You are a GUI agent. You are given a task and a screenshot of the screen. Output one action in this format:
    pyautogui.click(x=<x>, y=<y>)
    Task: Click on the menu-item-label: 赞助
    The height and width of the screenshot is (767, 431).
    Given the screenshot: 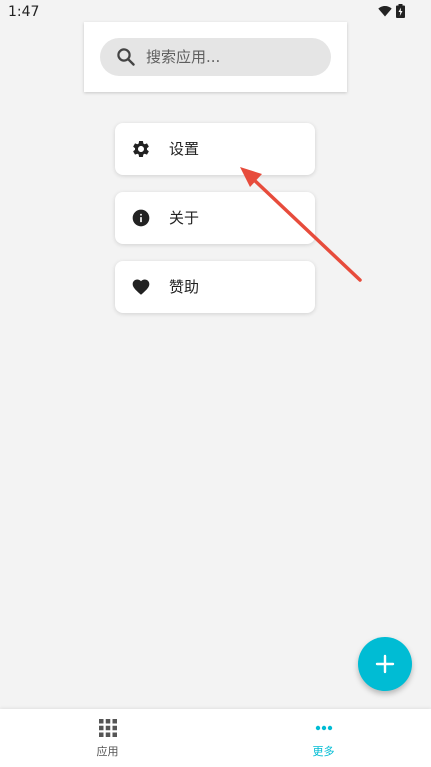 What is the action you would take?
    pyautogui.click(x=184, y=287)
    